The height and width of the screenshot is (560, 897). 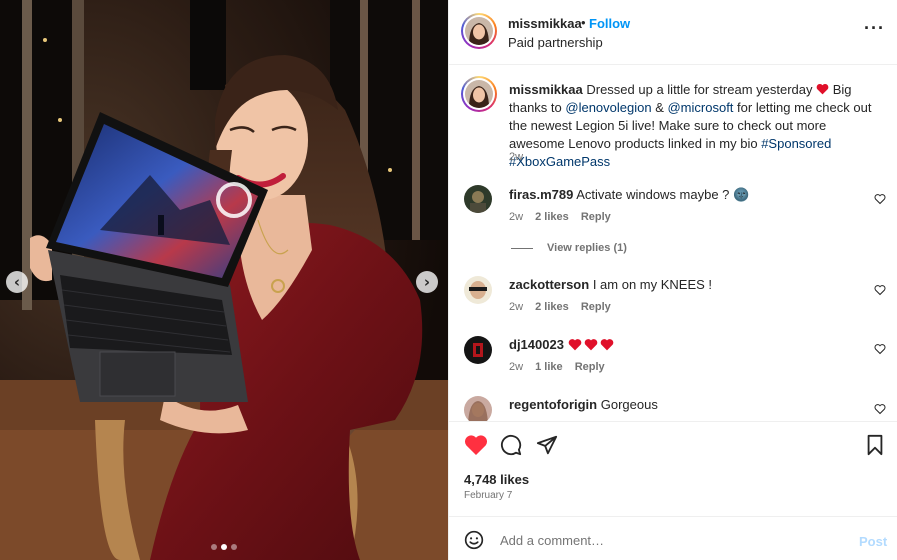 I want to click on hashtag-xboxgamepass: #XboxGamePass, so click(x=559, y=161).